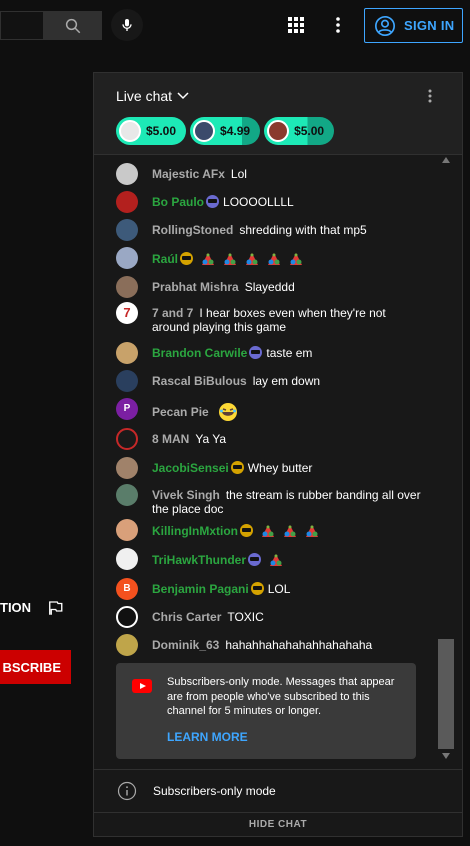 The image size is (470, 846). What do you see at coordinates (235, 26) in the screenshot?
I see `masthead: SIGN IN` at bounding box center [235, 26].